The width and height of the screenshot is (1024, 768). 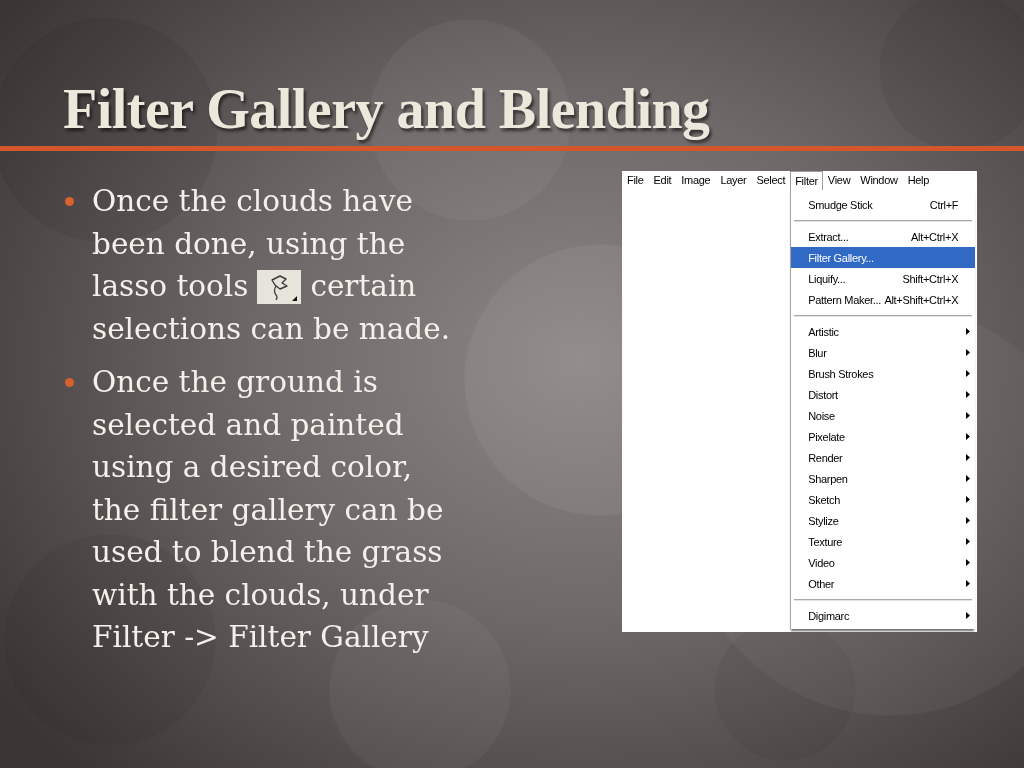 What do you see at coordinates (883, 236) in the screenshot?
I see `menu-item: Extract... Alt+Ctrl+X` at bounding box center [883, 236].